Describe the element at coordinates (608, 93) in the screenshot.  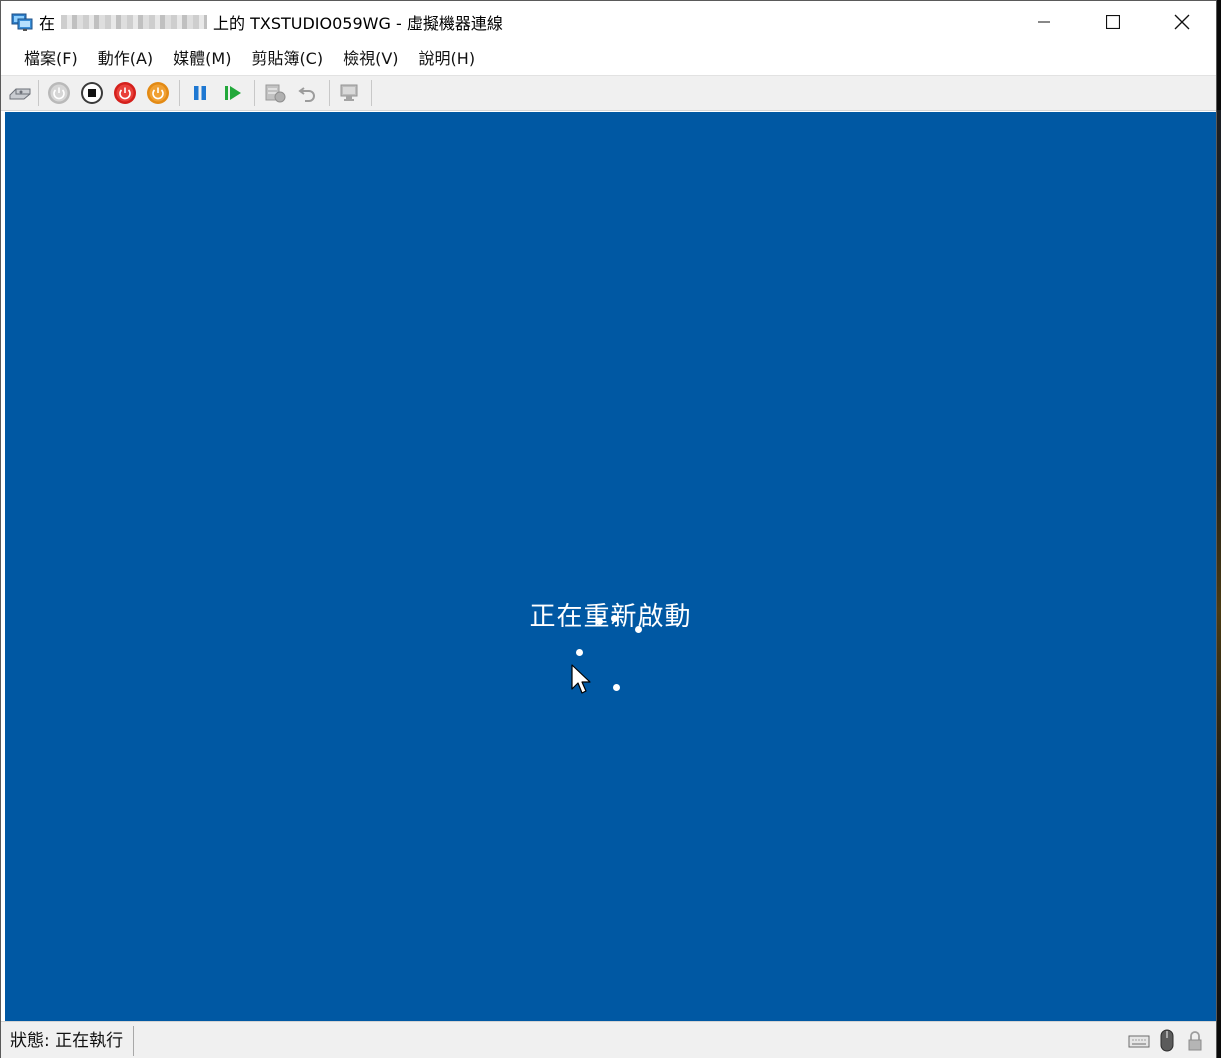
I see `toolbar` at that location.